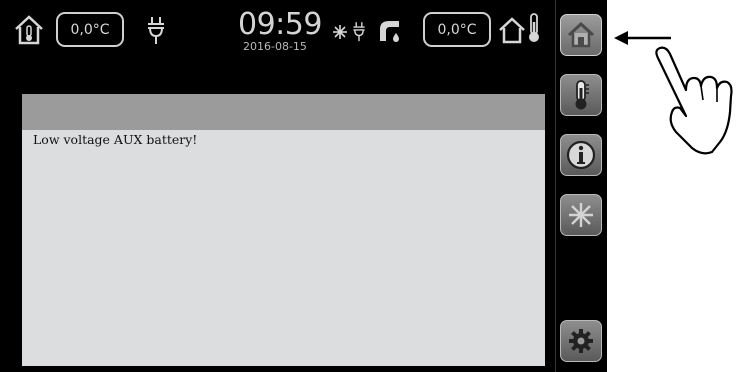 The height and width of the screenshot is (372, 747). Describe the element at coordinates (115, 139) in the screenshot. I see `alarm-message: Low voltage AUX battery!` at that location.